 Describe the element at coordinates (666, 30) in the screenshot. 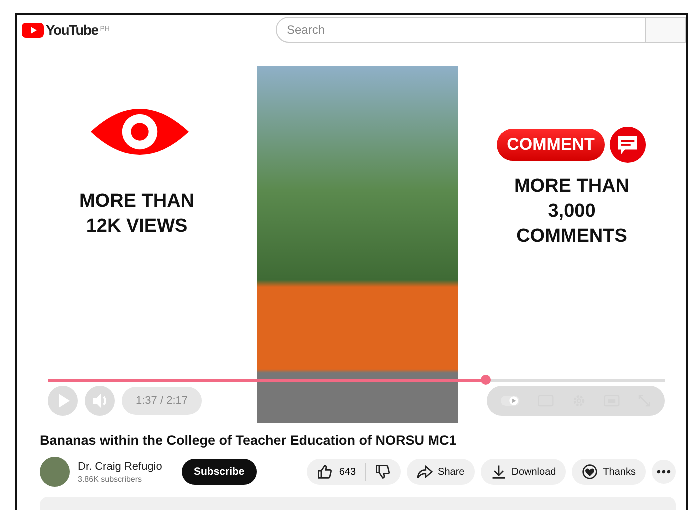

I see `search-button` at that location.